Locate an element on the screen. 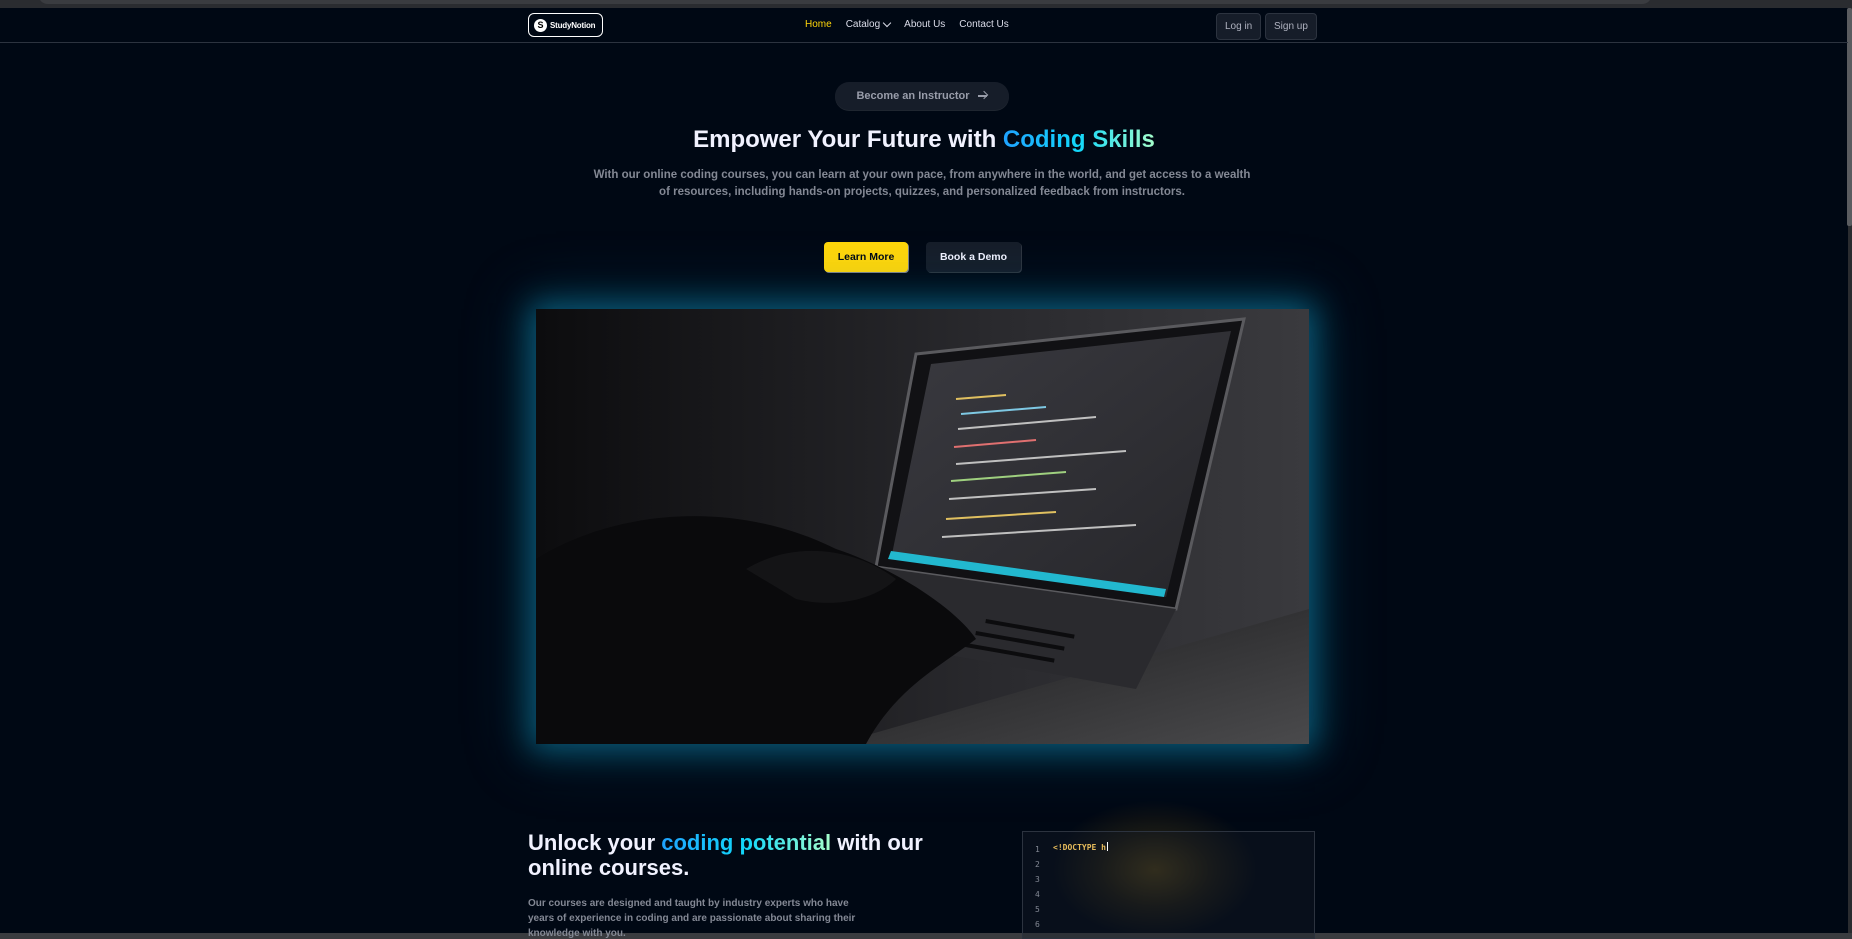  url-bar is located at coordinates (845, 2).